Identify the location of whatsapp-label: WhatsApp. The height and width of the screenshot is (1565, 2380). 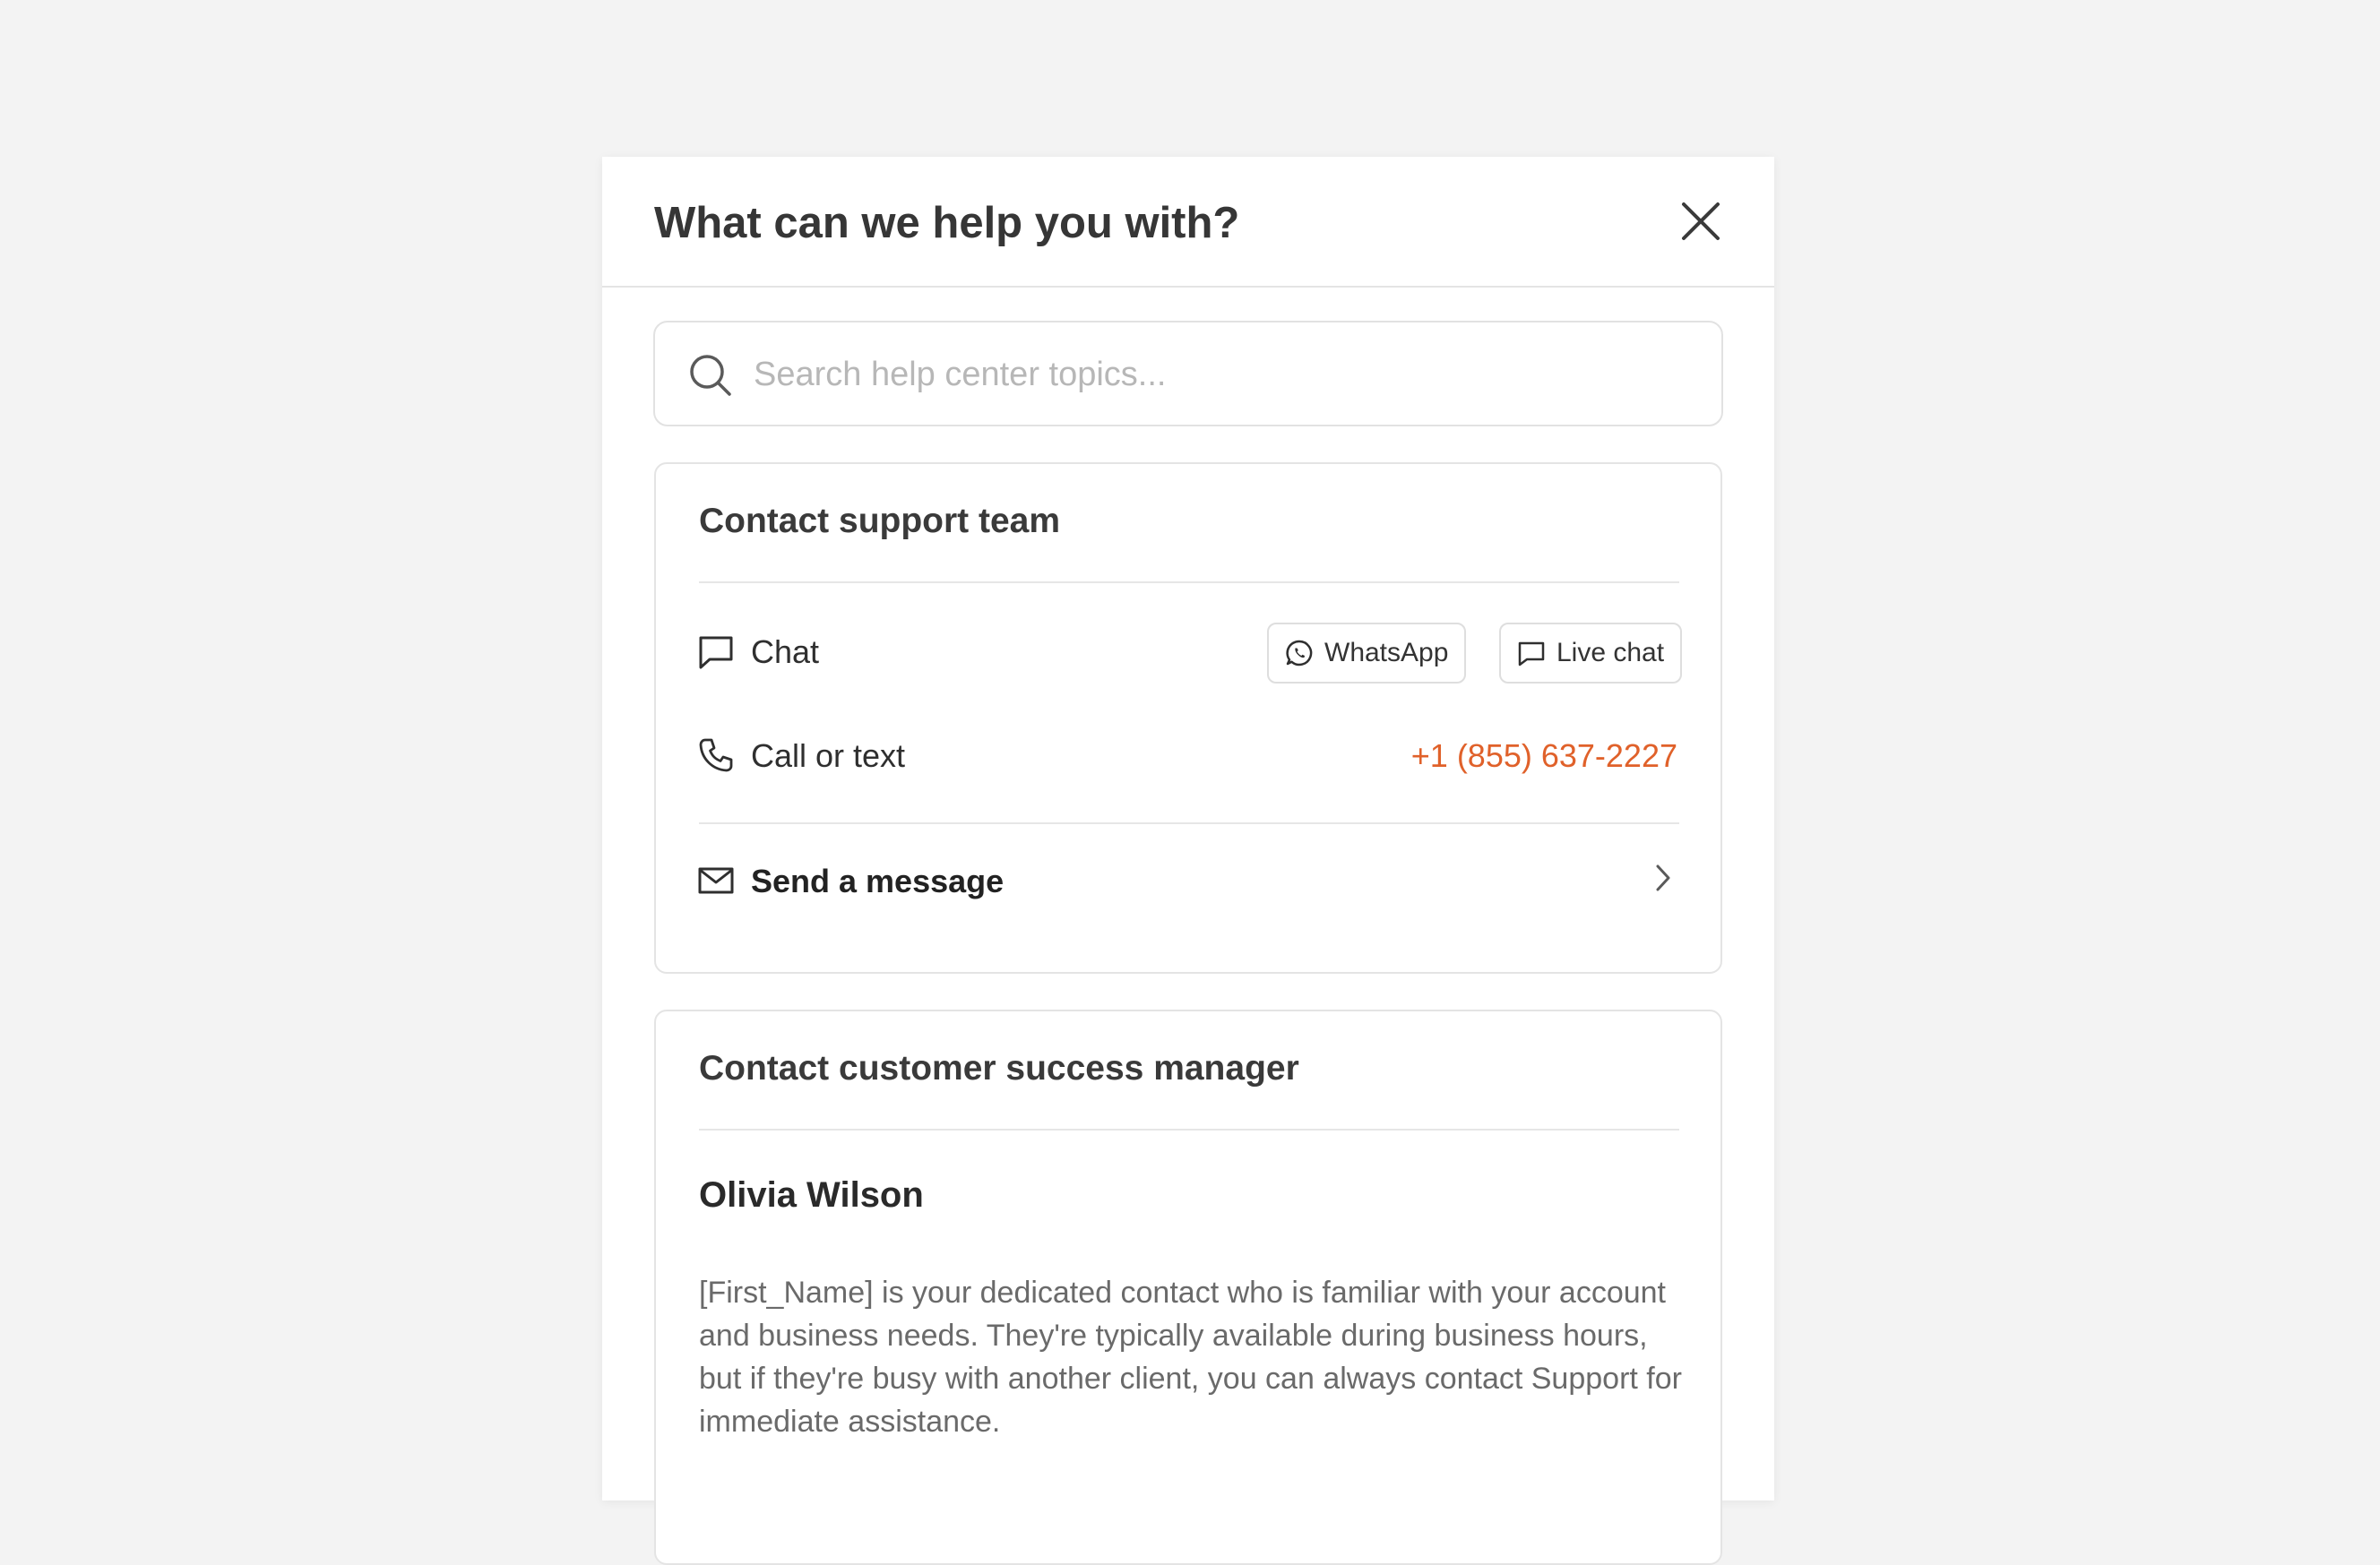
(1386, 652).